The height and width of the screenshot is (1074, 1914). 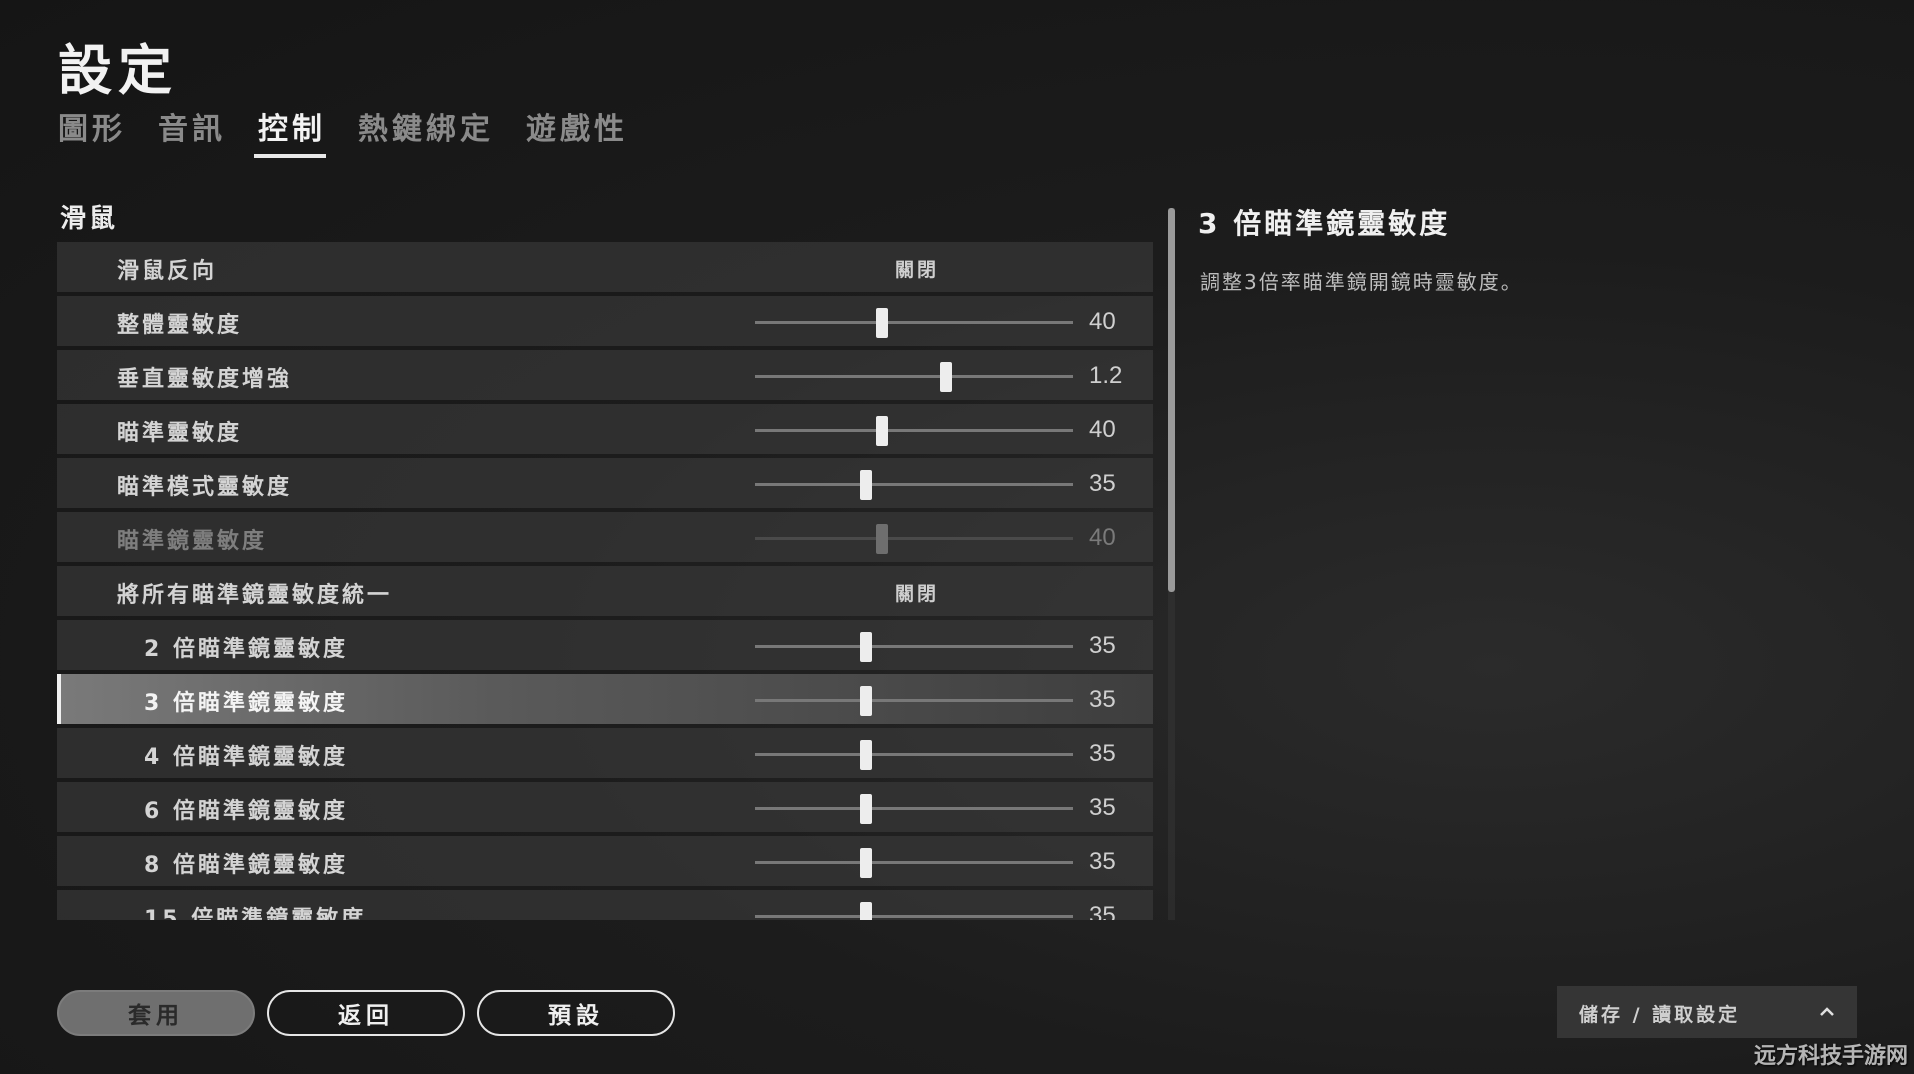 What do you see at coordinates (180, 433) in the screenshot?
I see `setting-label: 瞄準靈敏度` at bounding box center [180, 433].